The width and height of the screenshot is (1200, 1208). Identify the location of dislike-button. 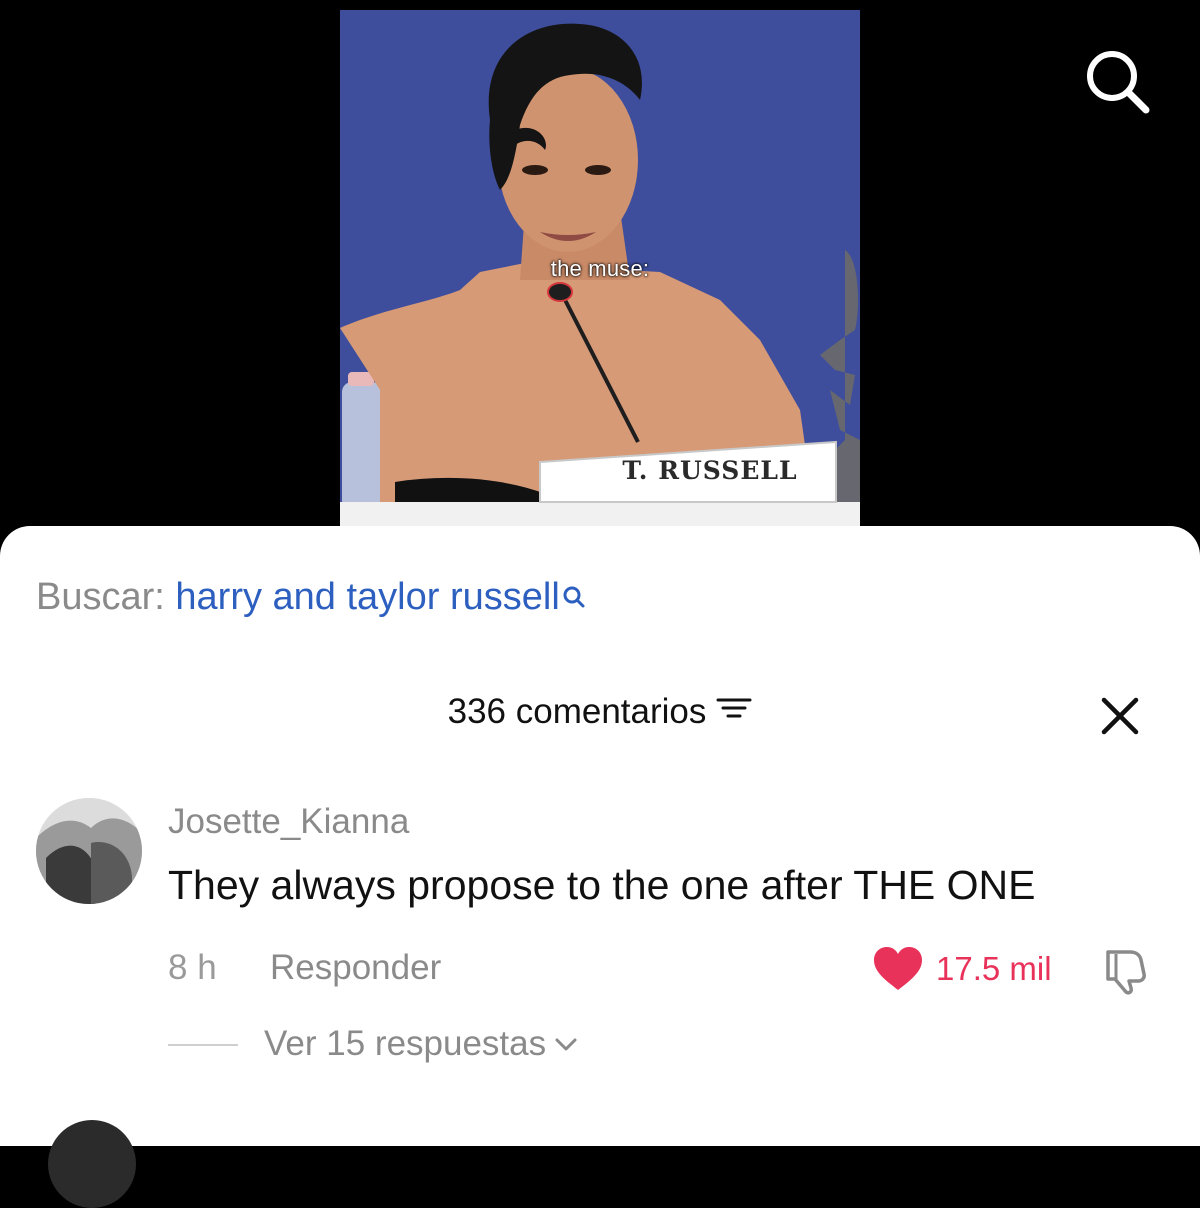
(1128, 971).